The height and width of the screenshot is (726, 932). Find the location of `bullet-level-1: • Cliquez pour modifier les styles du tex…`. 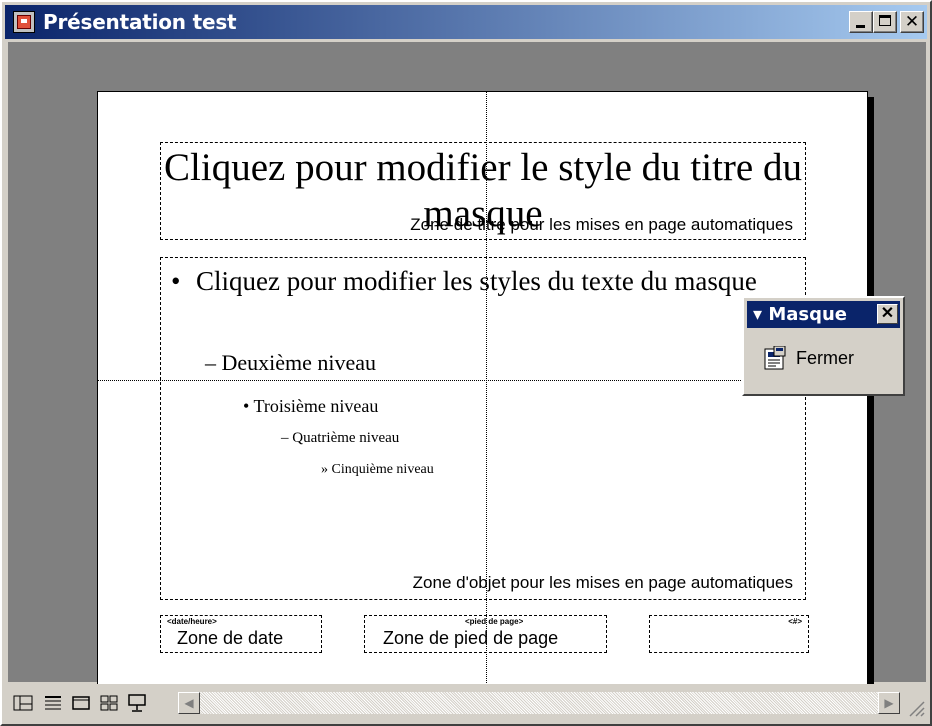

bullet-level-1: • Cliquez pour modifier les styles du tex… is located at coordinates (486, 281).